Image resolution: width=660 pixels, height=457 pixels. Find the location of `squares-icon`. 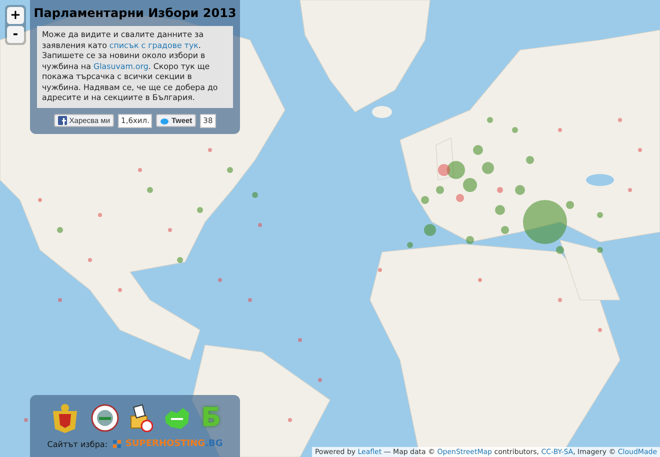

squares-icon is located at coordinates (116, 444).